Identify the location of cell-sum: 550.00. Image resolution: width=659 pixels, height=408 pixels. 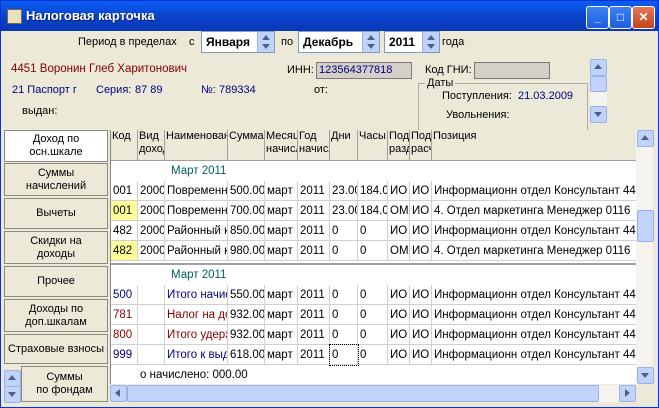
(246, 295).